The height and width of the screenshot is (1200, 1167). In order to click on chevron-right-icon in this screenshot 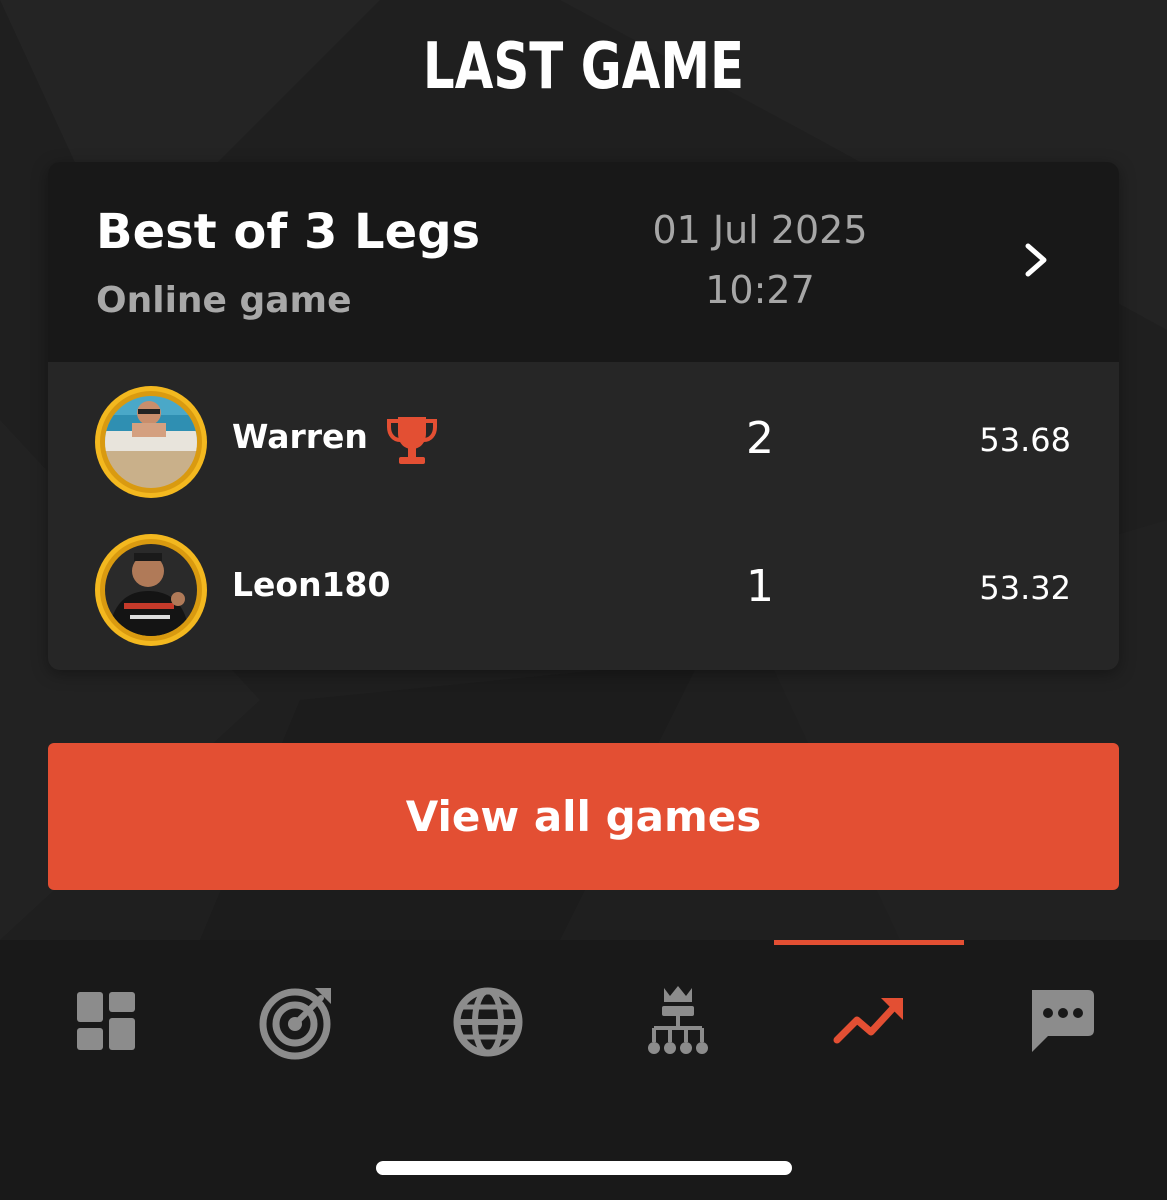, I will do `click(1037, 260)`.